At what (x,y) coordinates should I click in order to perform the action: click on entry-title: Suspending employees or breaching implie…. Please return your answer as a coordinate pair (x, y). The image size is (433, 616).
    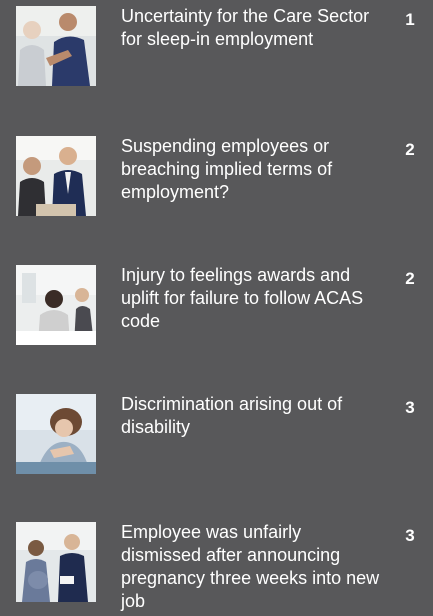
    Looking at the image, I should click on (252, 169).